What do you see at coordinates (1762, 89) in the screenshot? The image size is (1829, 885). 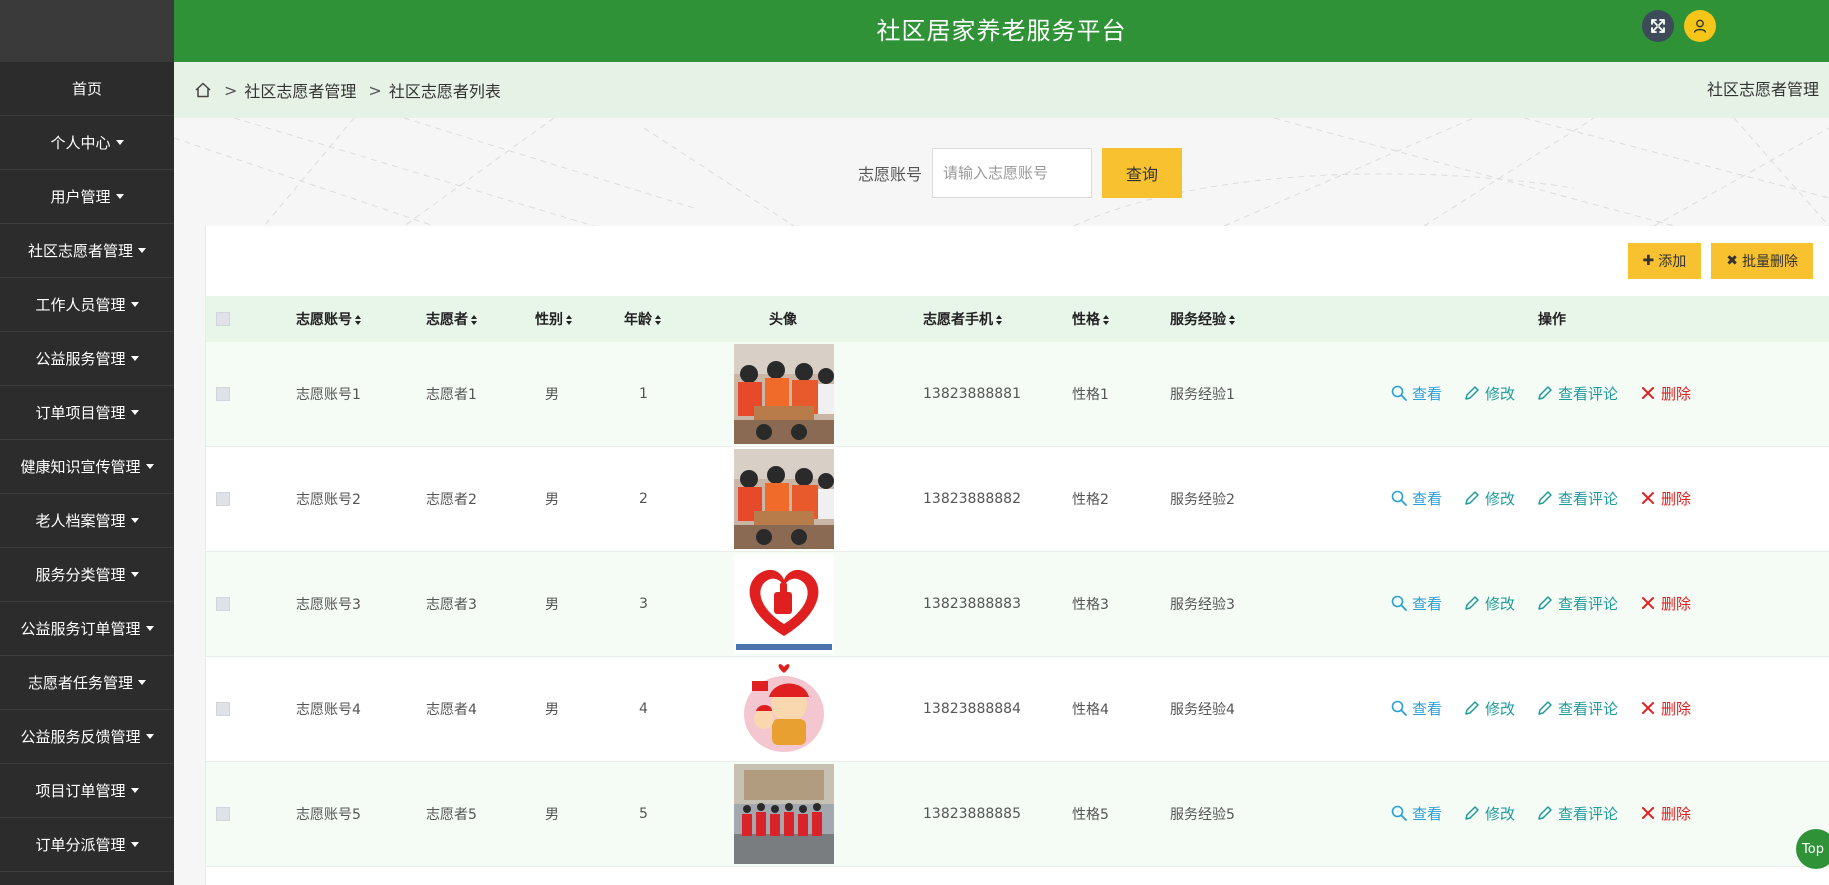 I see `page-title: 社区志愿者管理` at bounding box center [1762, 89].